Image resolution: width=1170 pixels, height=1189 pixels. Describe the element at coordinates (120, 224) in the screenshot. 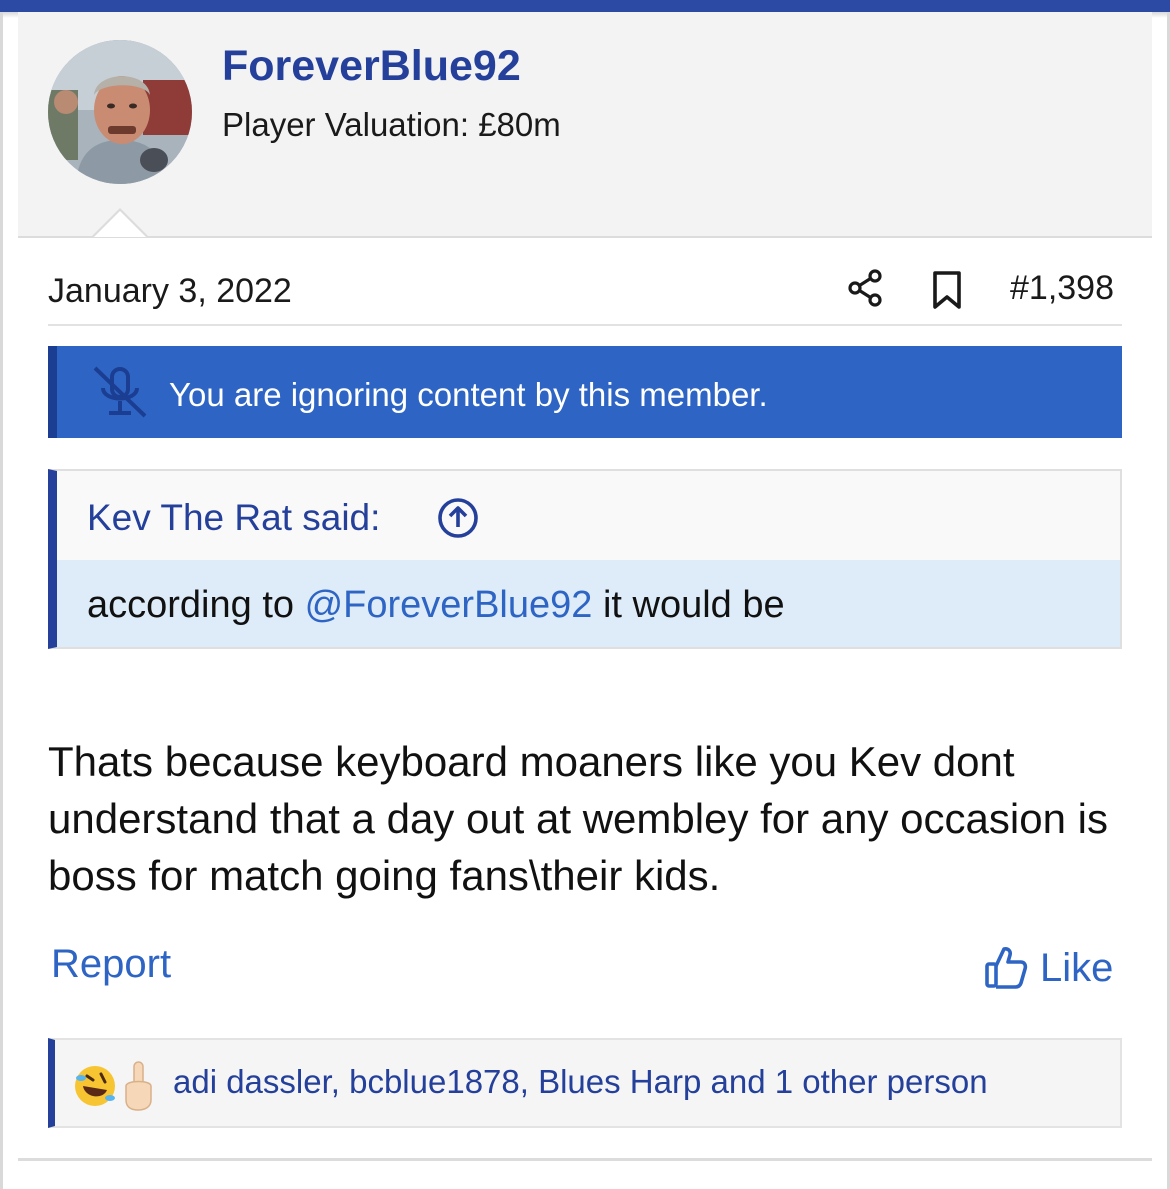

I see `header-pointer-inner` at that location.